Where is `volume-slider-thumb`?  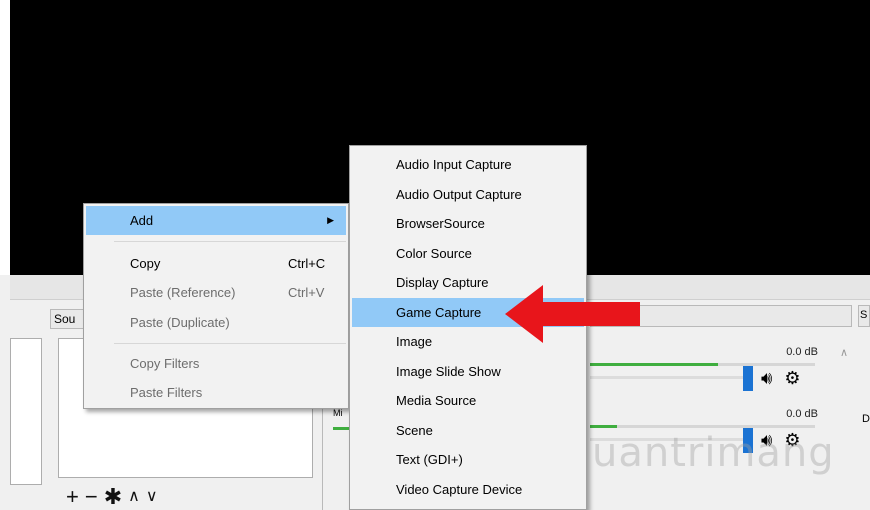
volume-slider-thumb is located at coordinates (748, 378).